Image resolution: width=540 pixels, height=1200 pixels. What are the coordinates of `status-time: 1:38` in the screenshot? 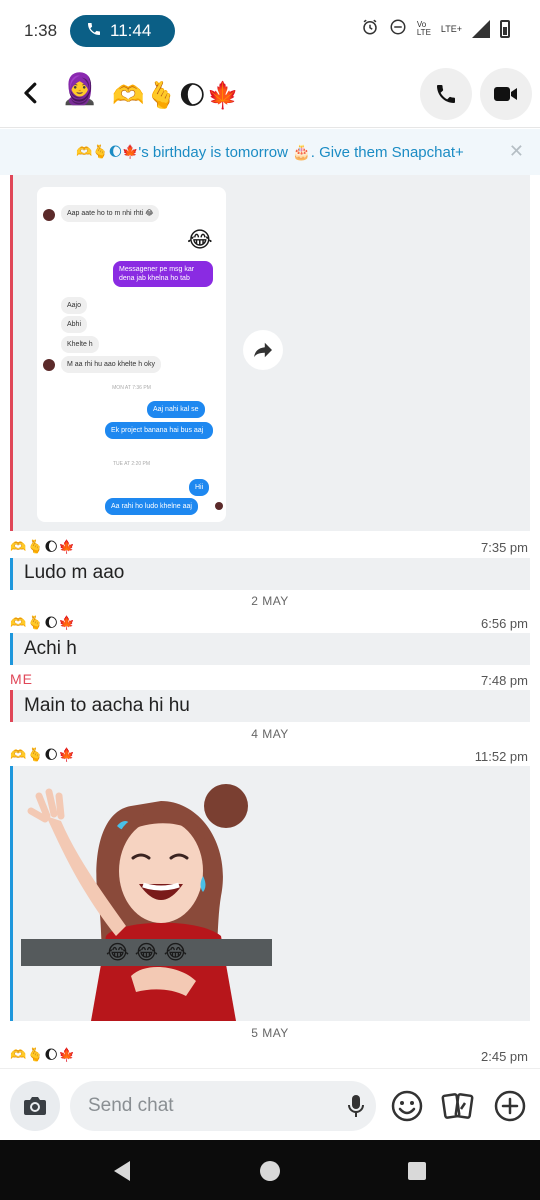 It's located at (41, 30).